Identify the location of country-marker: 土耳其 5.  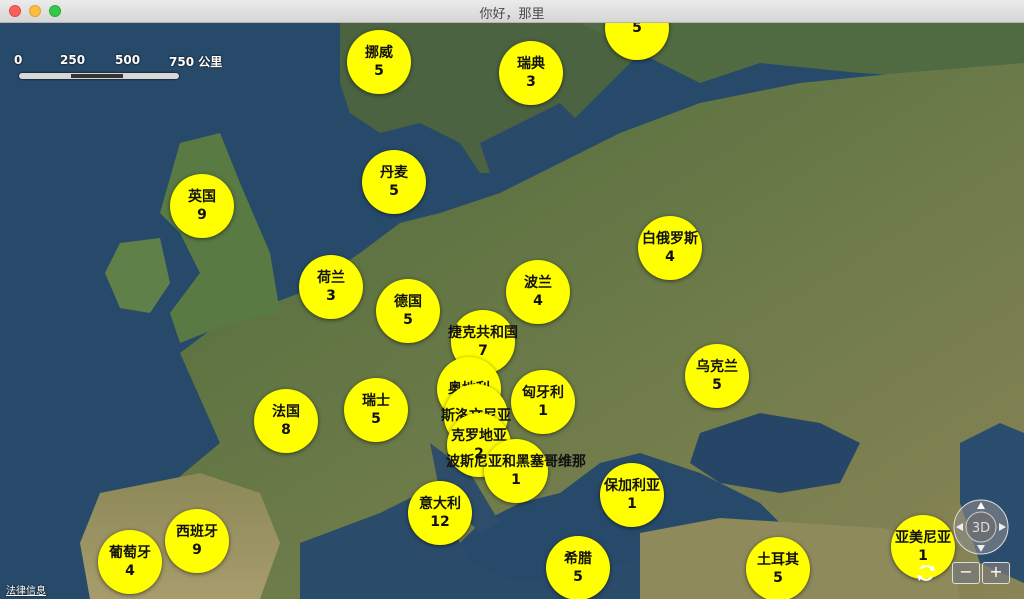
(778, 568).